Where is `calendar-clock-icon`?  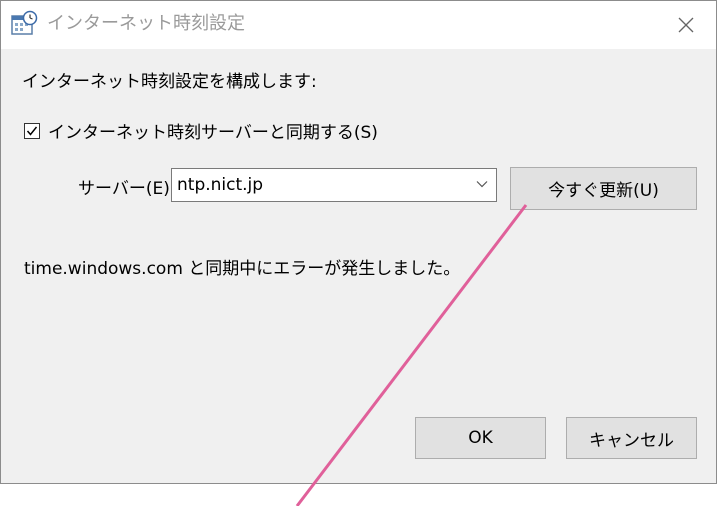
calendar-clock-icon is located at coordinates (24, 24).